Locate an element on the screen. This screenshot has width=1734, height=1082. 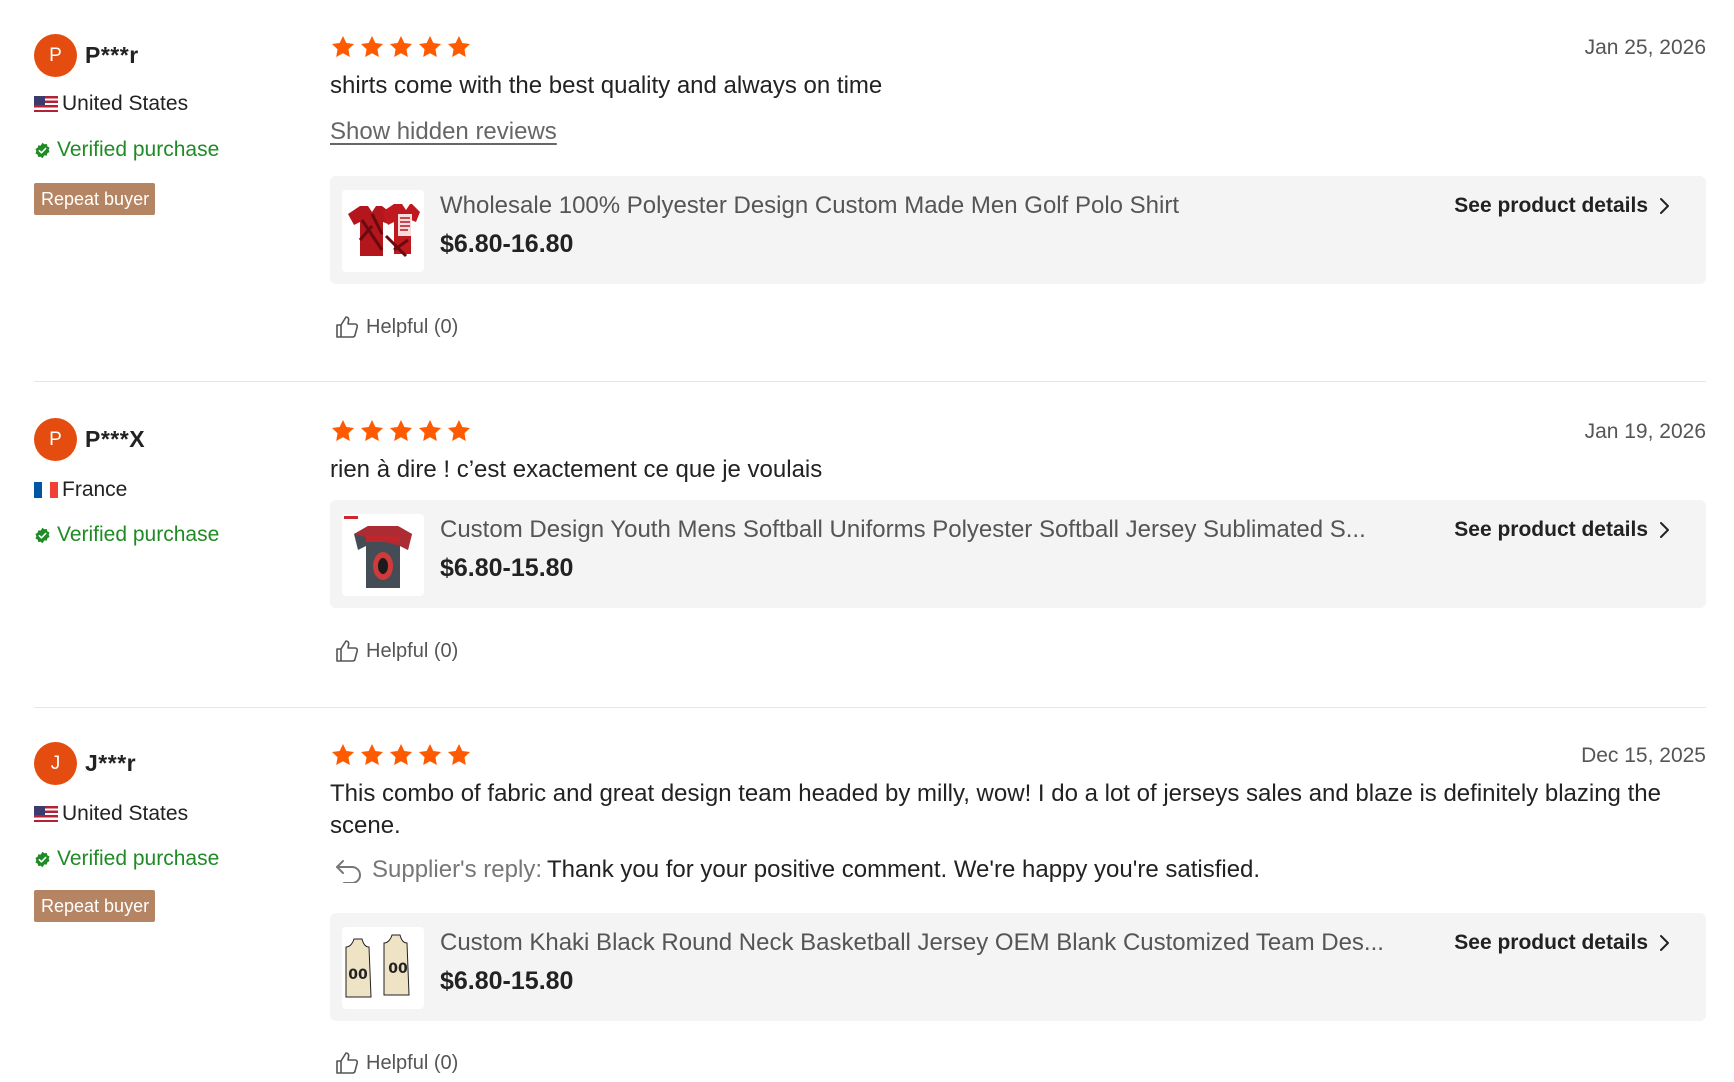
reviewer-country: France is located at coordinates (80, 490).